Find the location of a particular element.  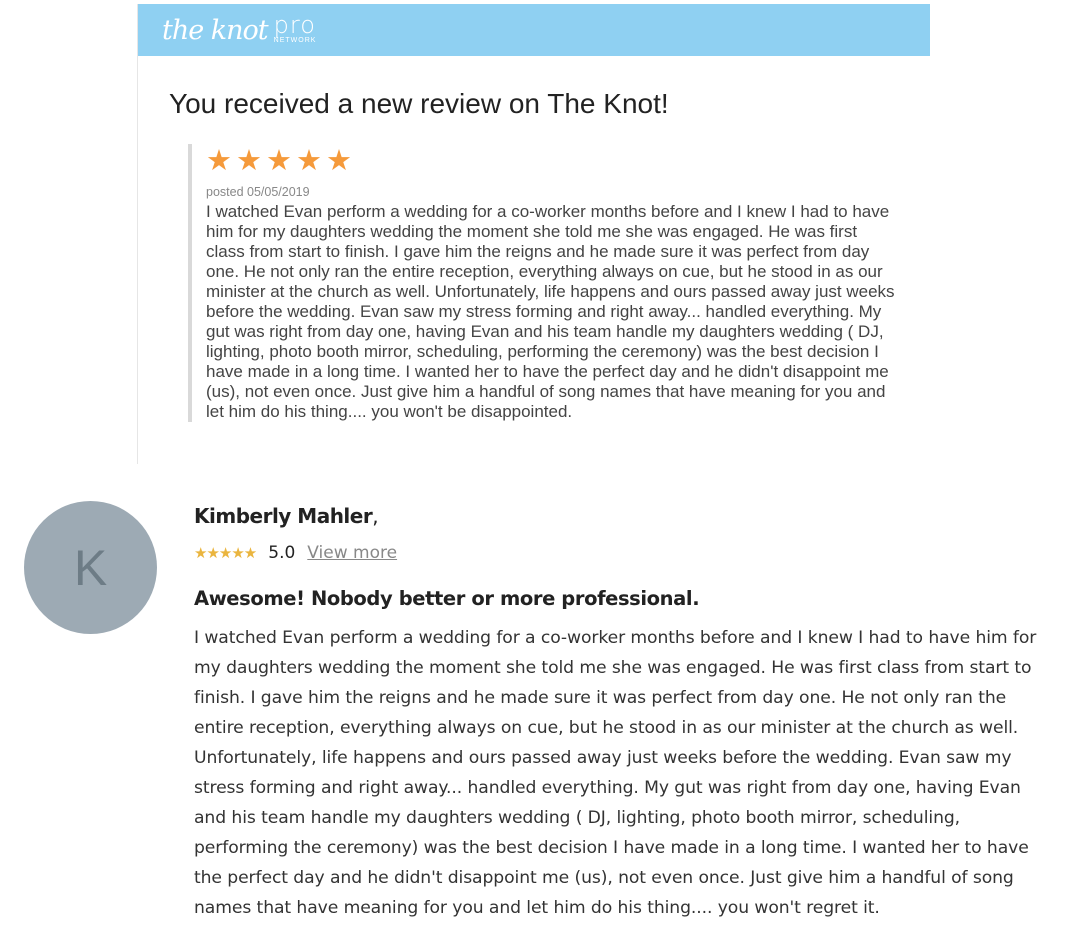

logo-pro-text: pro is located at coordinates (294, 25).